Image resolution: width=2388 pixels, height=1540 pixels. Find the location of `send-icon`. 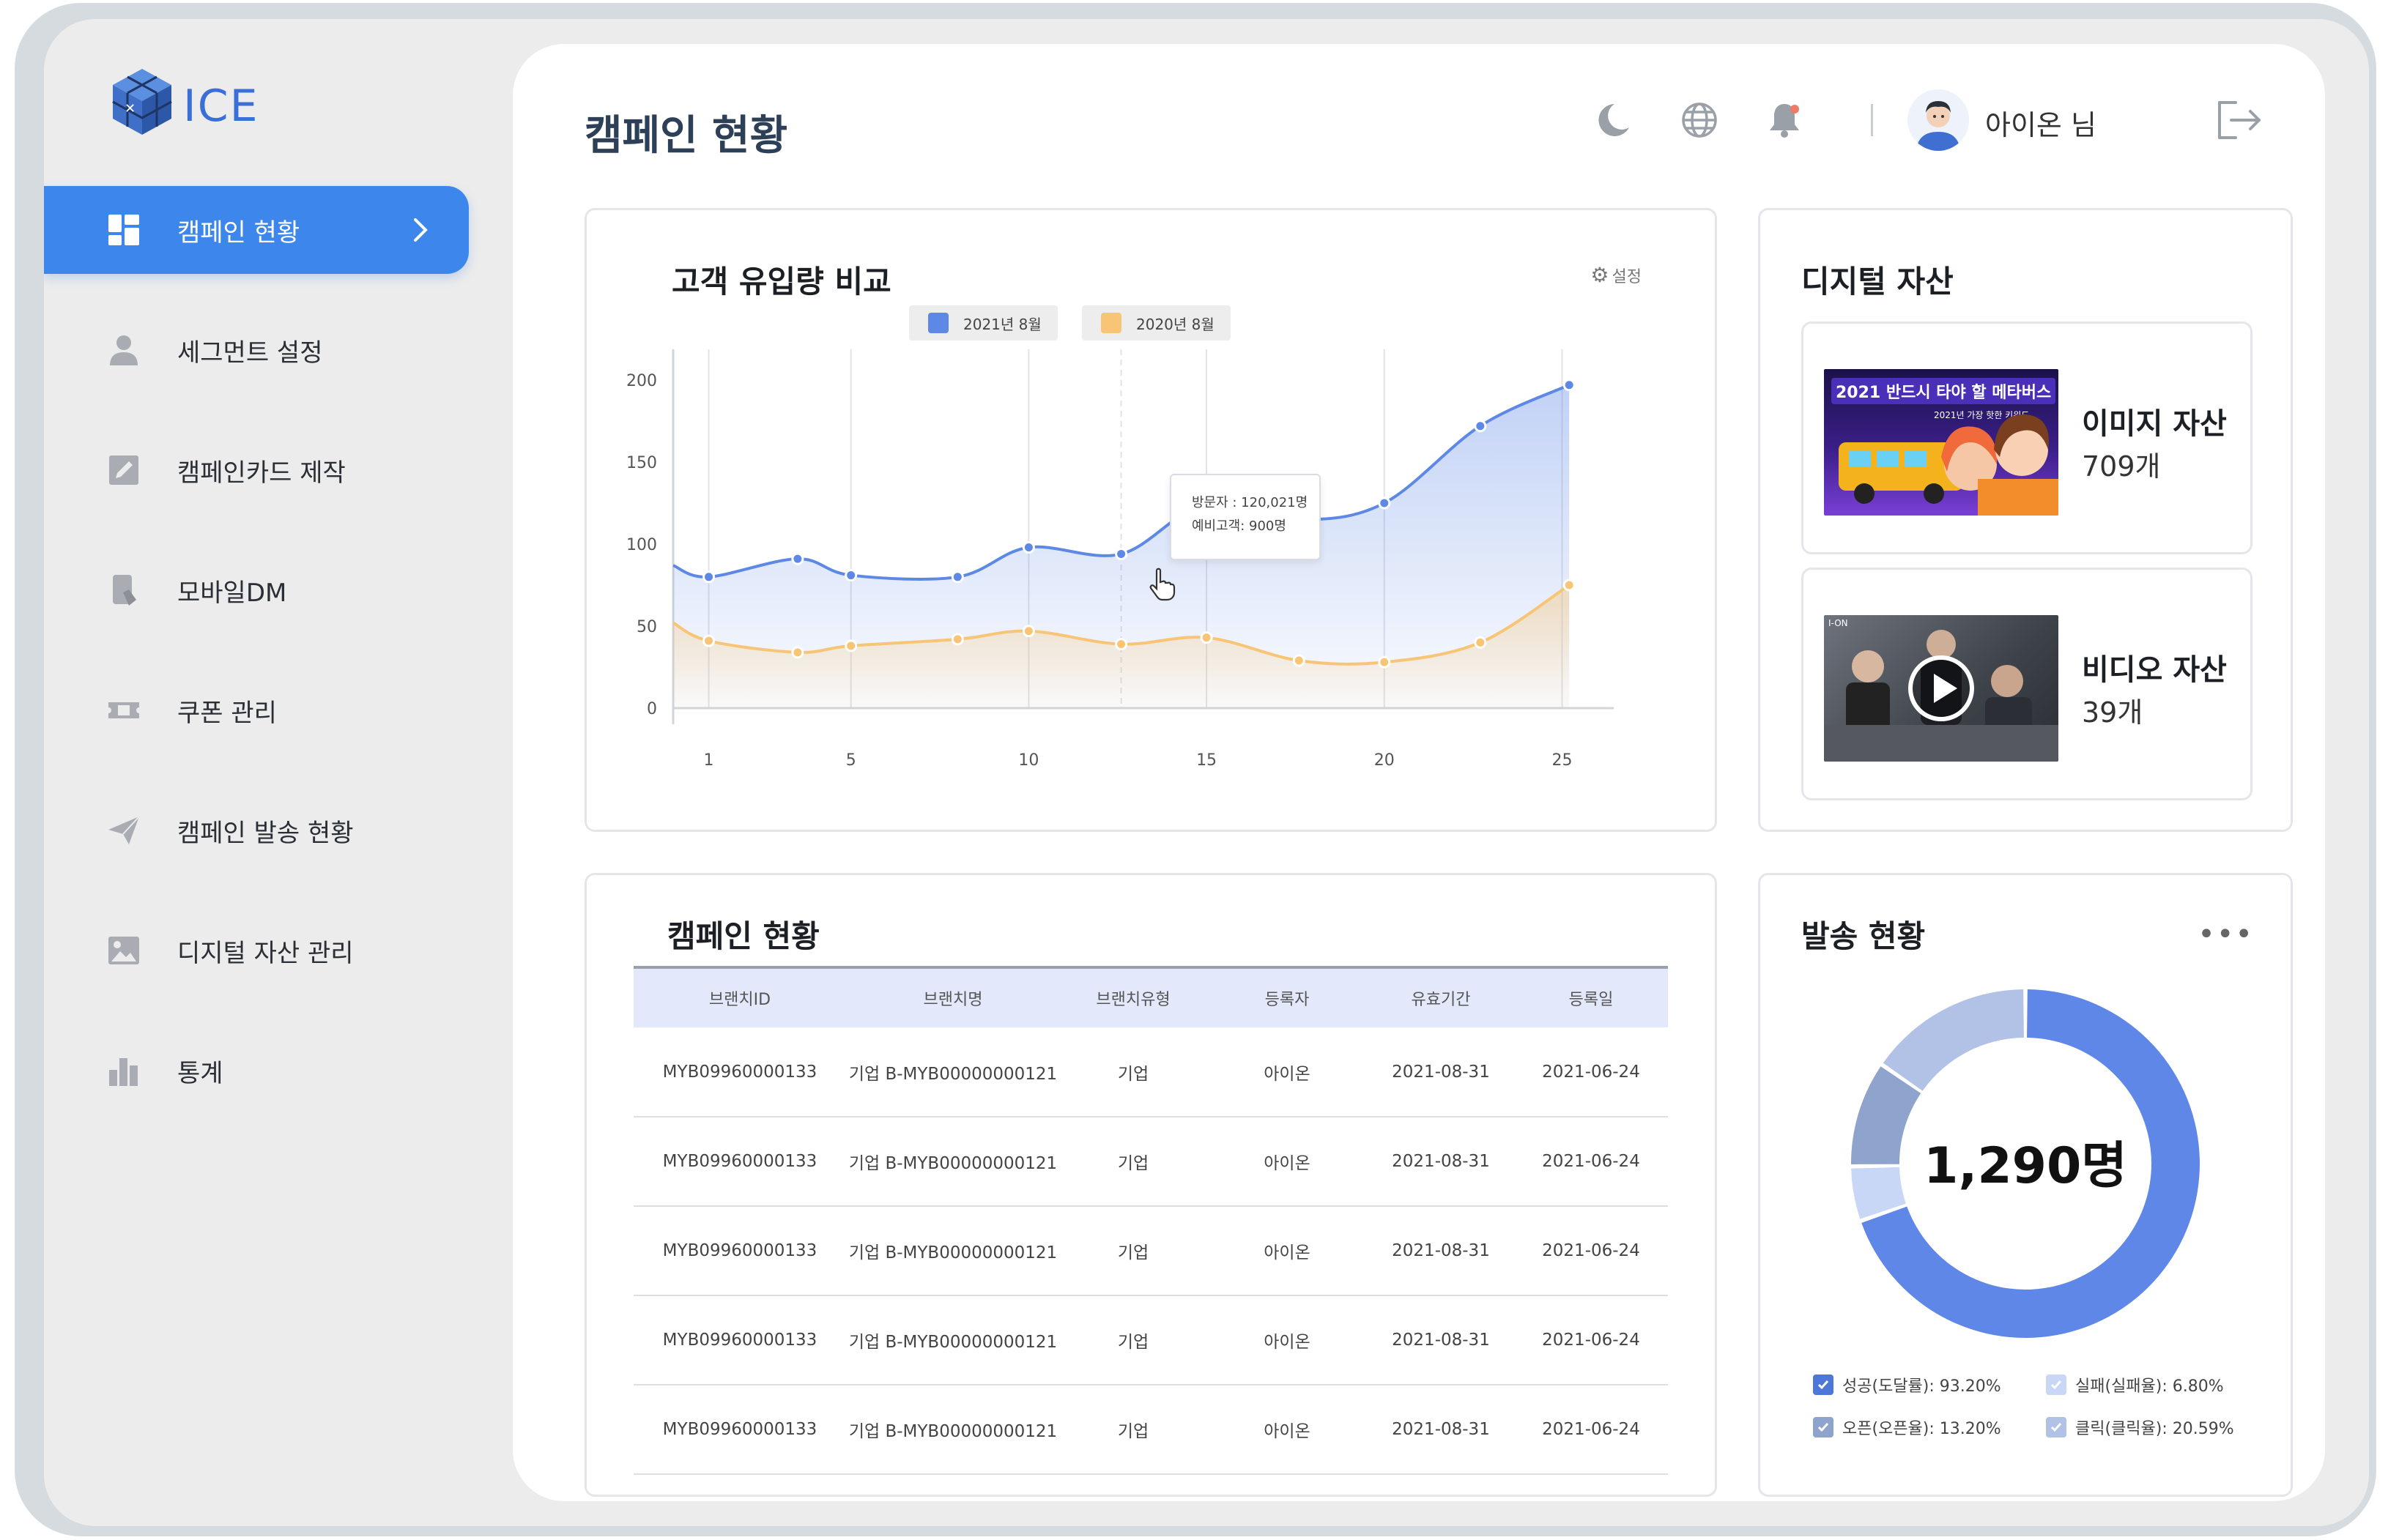

send-icon is located at coordinates (124, 830).